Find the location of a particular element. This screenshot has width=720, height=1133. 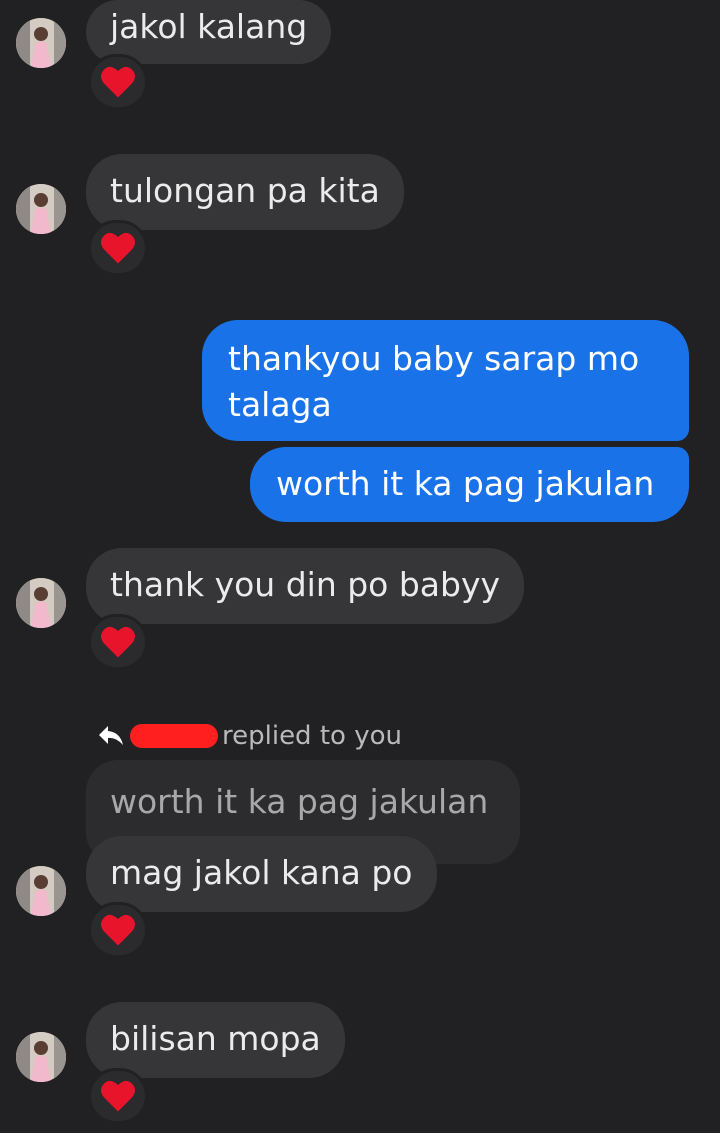

message-text: jakol kalang is located at coordinates (209, 26).